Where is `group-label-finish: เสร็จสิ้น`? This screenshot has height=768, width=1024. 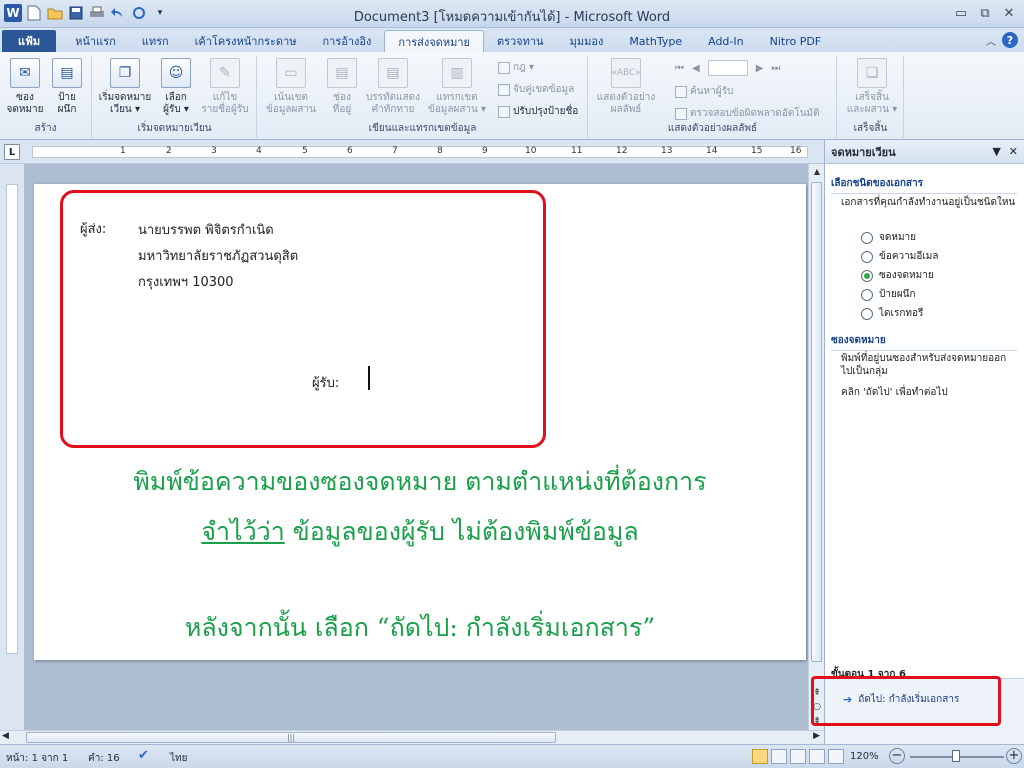 group-label-finish: เสร็จสิ้น is located at coordinates (870, 128).